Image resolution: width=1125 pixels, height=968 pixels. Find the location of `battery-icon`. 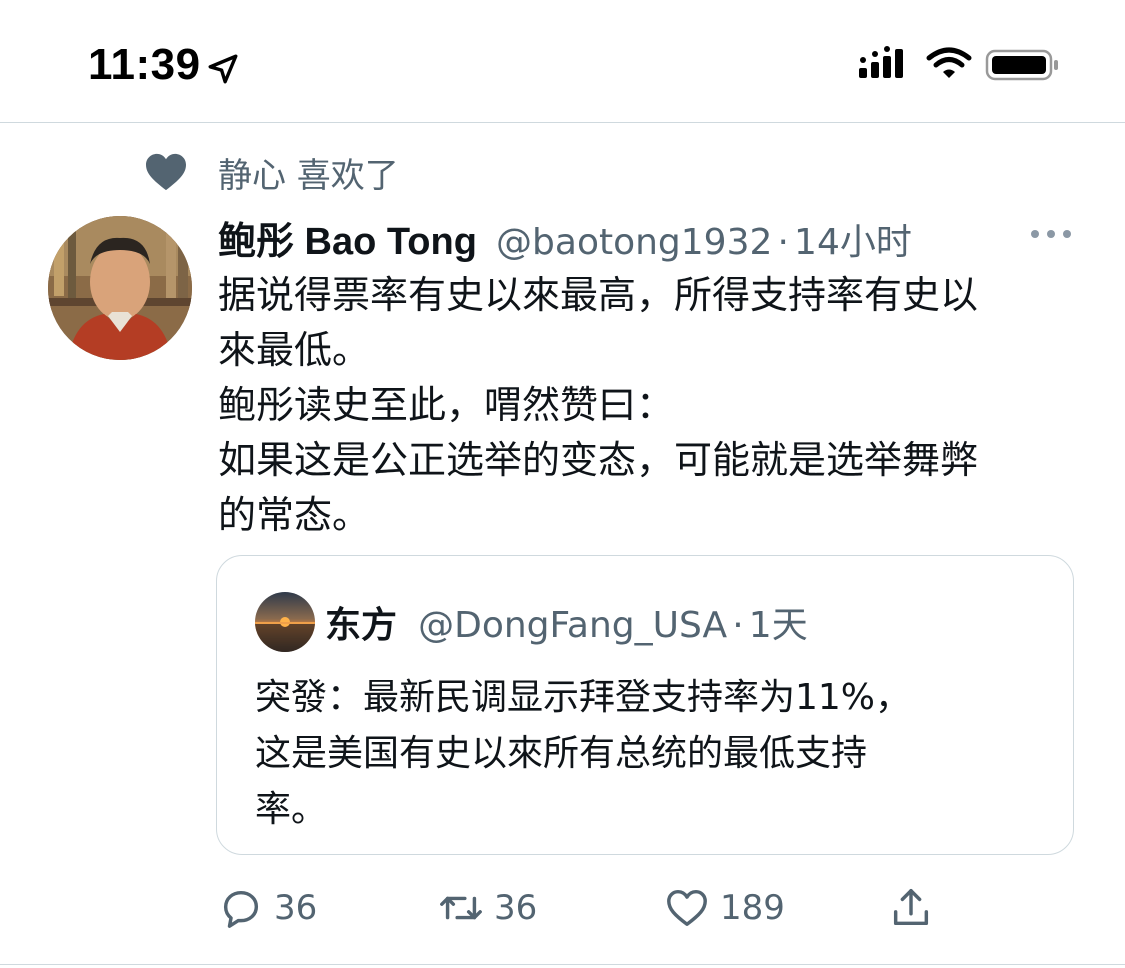

battery-icon is located at coordinates (1021, 65).